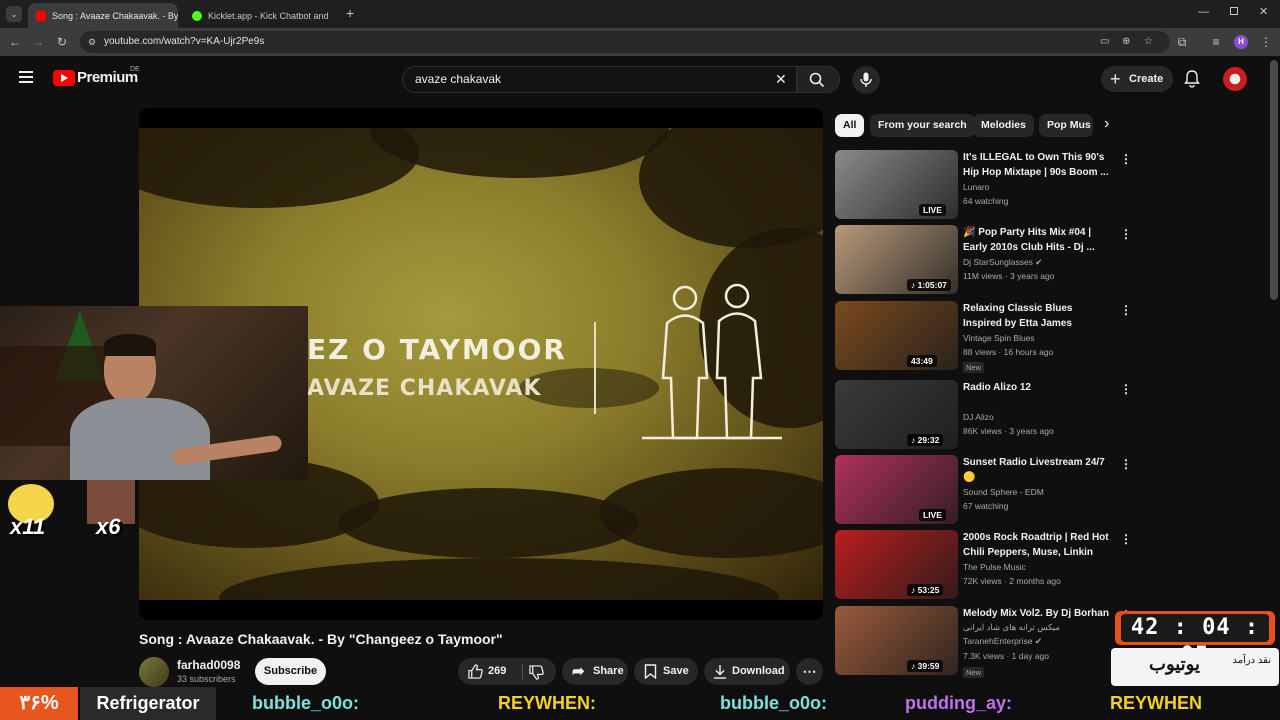 This screenshot has width=1280, height=720. Describe the element at coordinates (896, 335) in the screenshot. I see `video-thumbnail` at that location.